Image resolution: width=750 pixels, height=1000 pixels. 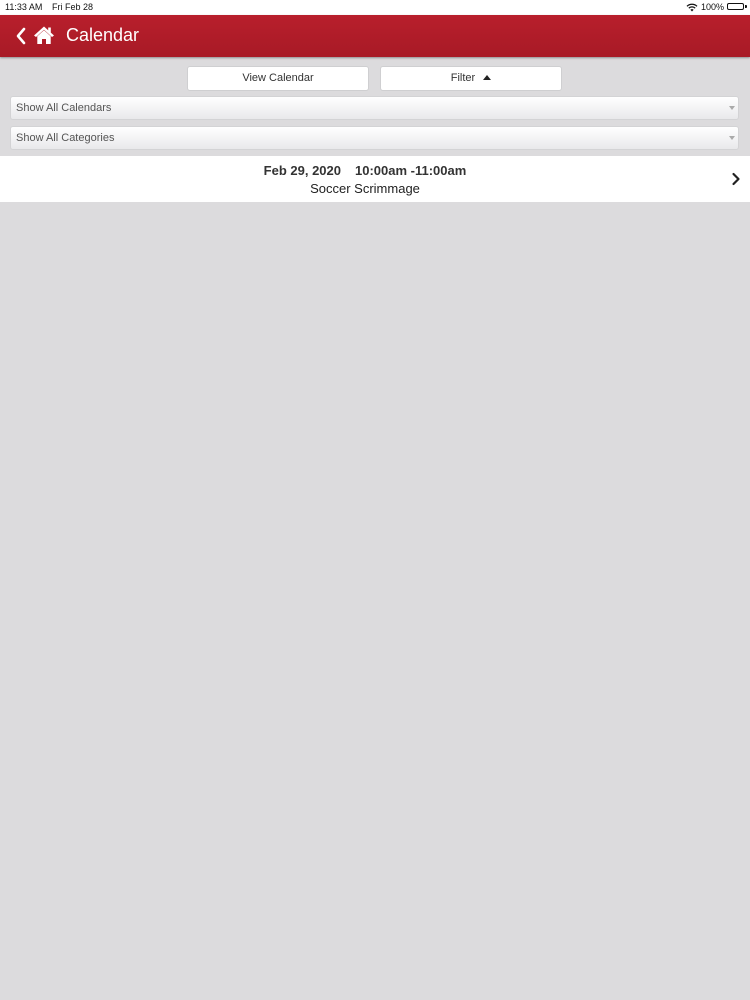 What do you see at coordinates (713, 7) in the screenshot?
I see `battery-percentage: 100%` at bounding box center [713, 7].